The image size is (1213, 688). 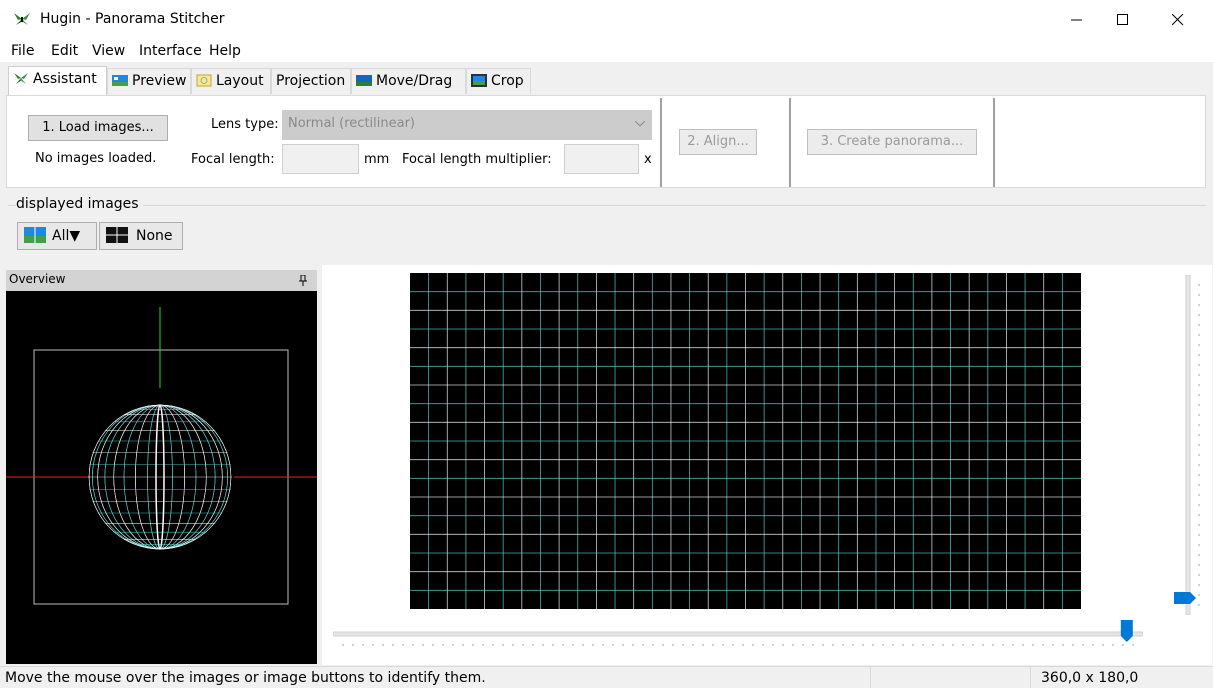 What do you see at coordinates (204, 80) in the screenshot?
I see `layout-icon` at bounding box center [204, 80].